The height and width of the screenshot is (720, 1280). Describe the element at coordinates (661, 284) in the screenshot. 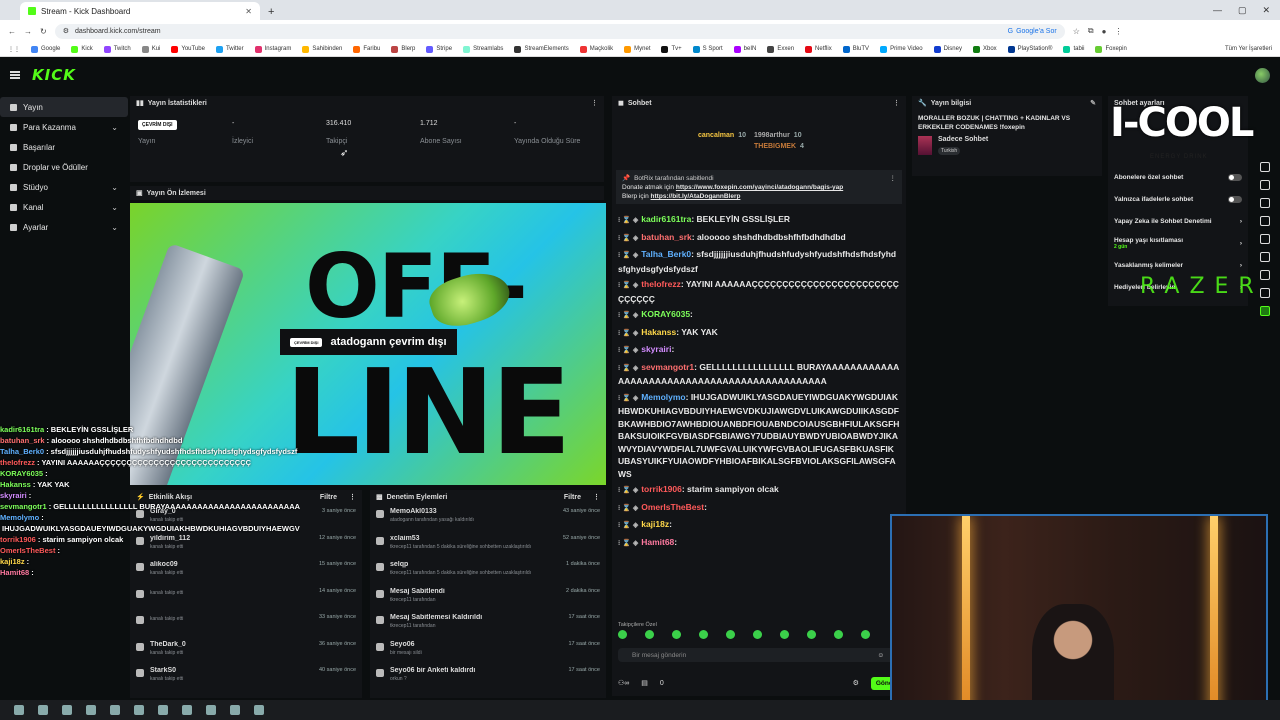

I see `chat-username: theIofrezz` at that location.